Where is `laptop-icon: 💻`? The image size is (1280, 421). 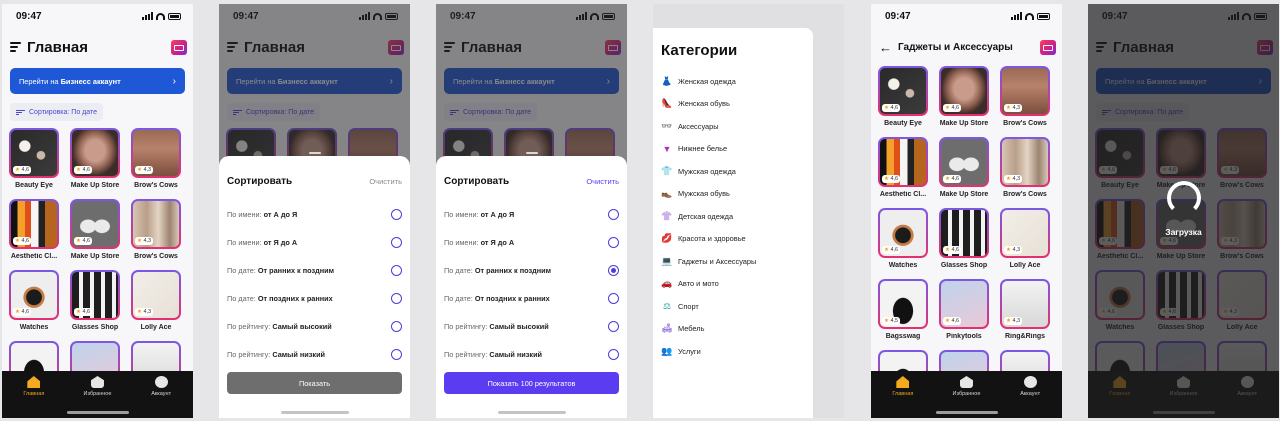 laptop-icon: 💻 is located at coordinates (667, 260).